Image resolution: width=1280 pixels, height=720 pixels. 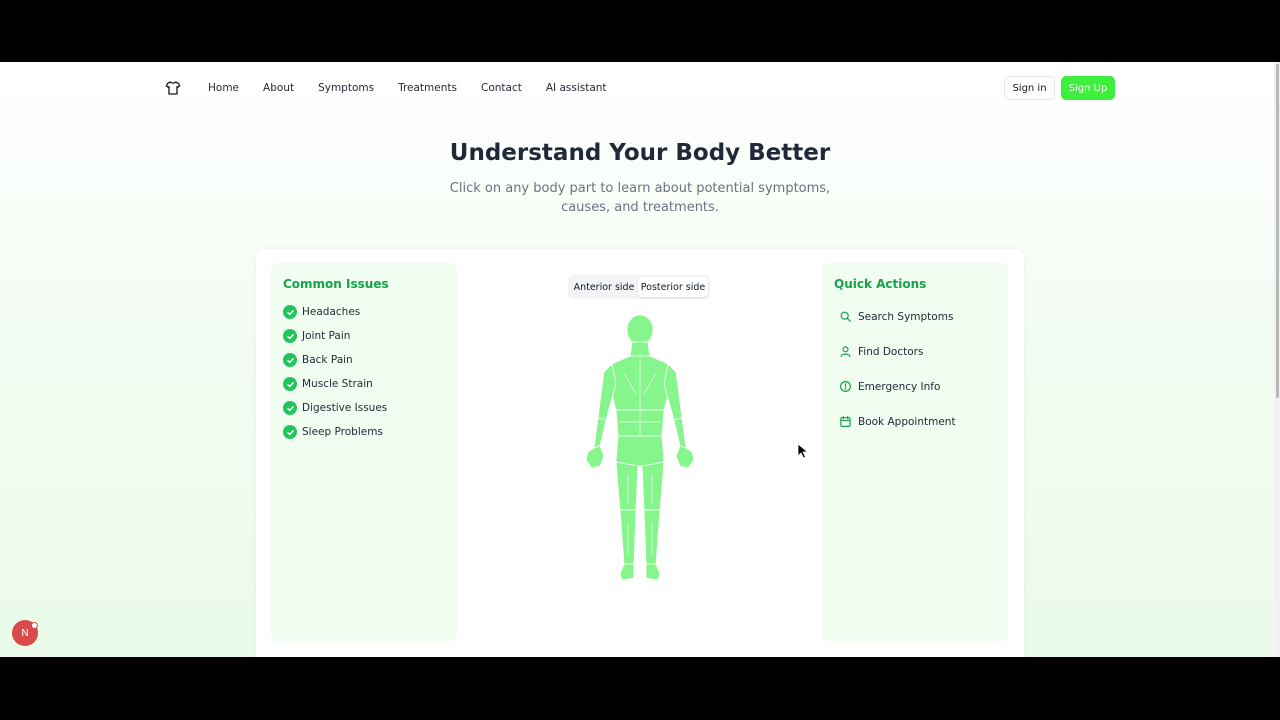 I want to click on nav-link-contact: Contact, so click(x=501, y=88).